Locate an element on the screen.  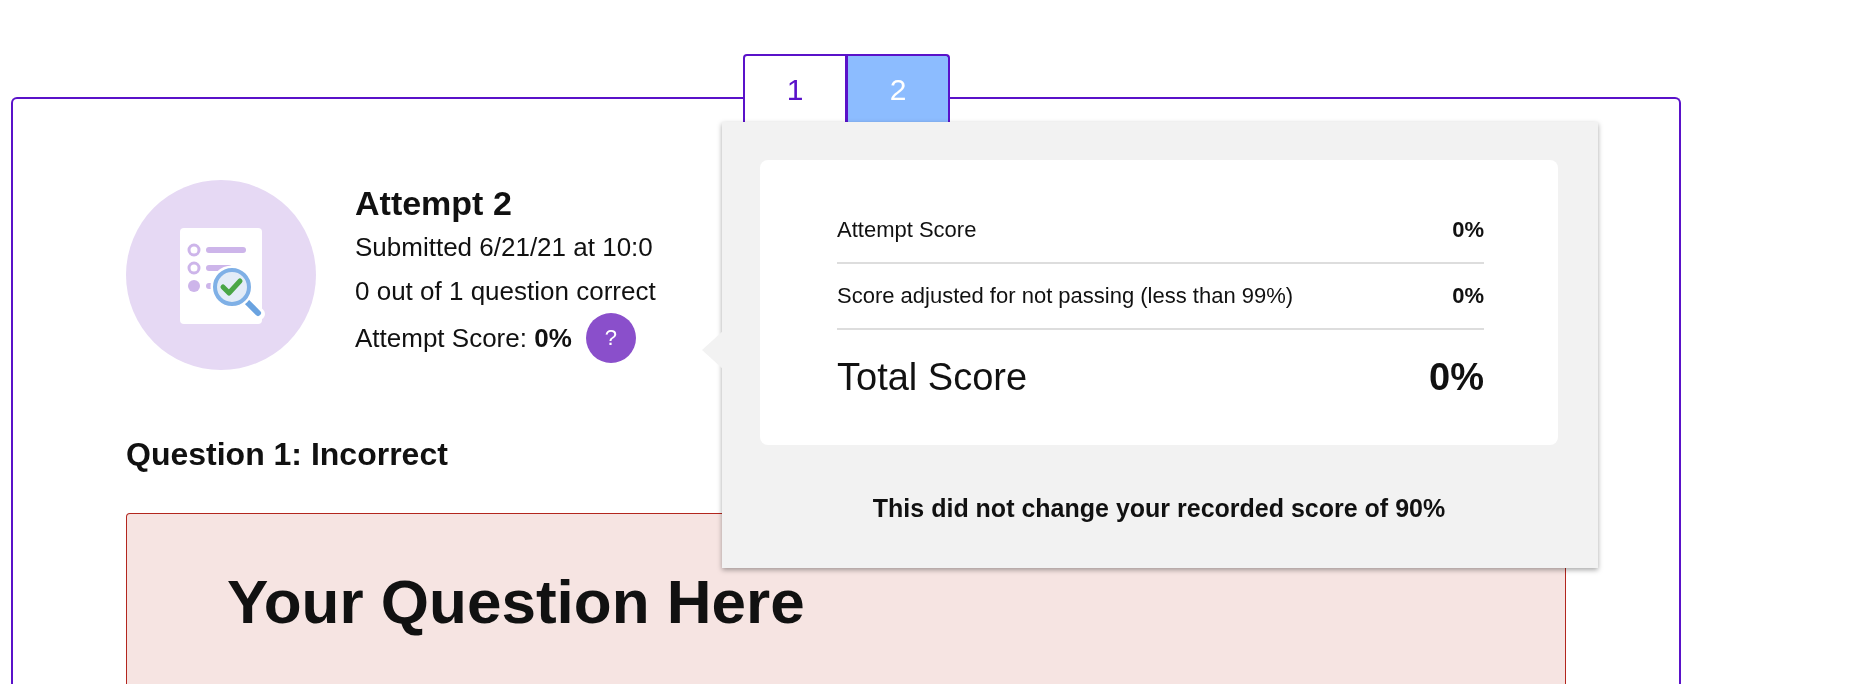
score-note: This did not change your recorded score of 90% is located at coordinates (1159, 508).